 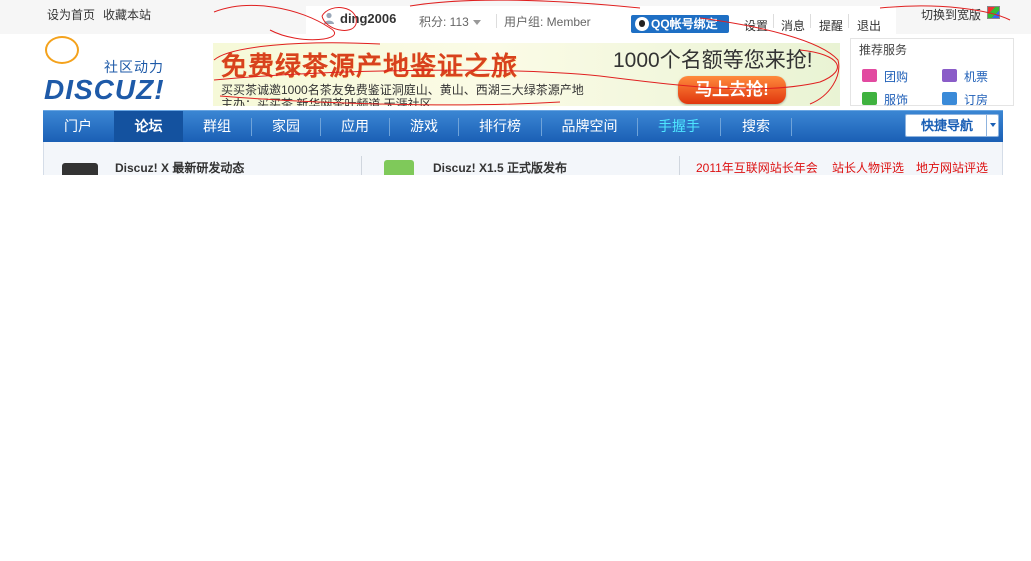 What do you see at coordinates (679, 126) in the screenshot?
I see `nav-handshake: 手握手` at bounding box center [679, 126].